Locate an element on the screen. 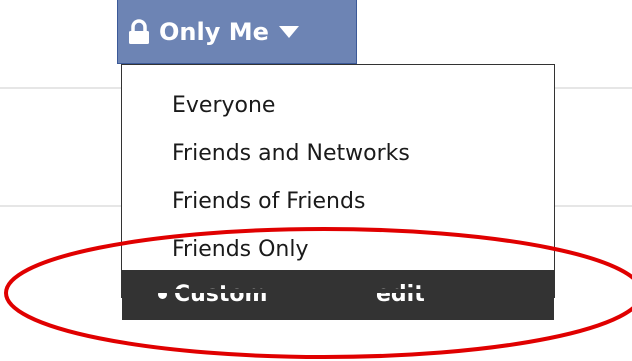 Image resolution: width=632 pixels, height=361 pixels. menu-bottom-border is located at coordinates (338, 291).